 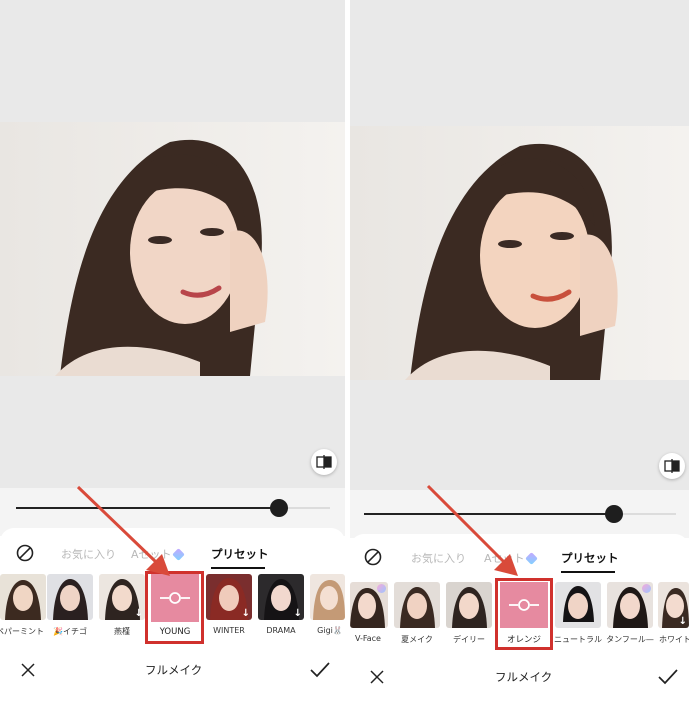 What do you see at coordinates (229, 630) in the screenshot?
I see `preset-label: WINTER` at bounding box center [229, 630].